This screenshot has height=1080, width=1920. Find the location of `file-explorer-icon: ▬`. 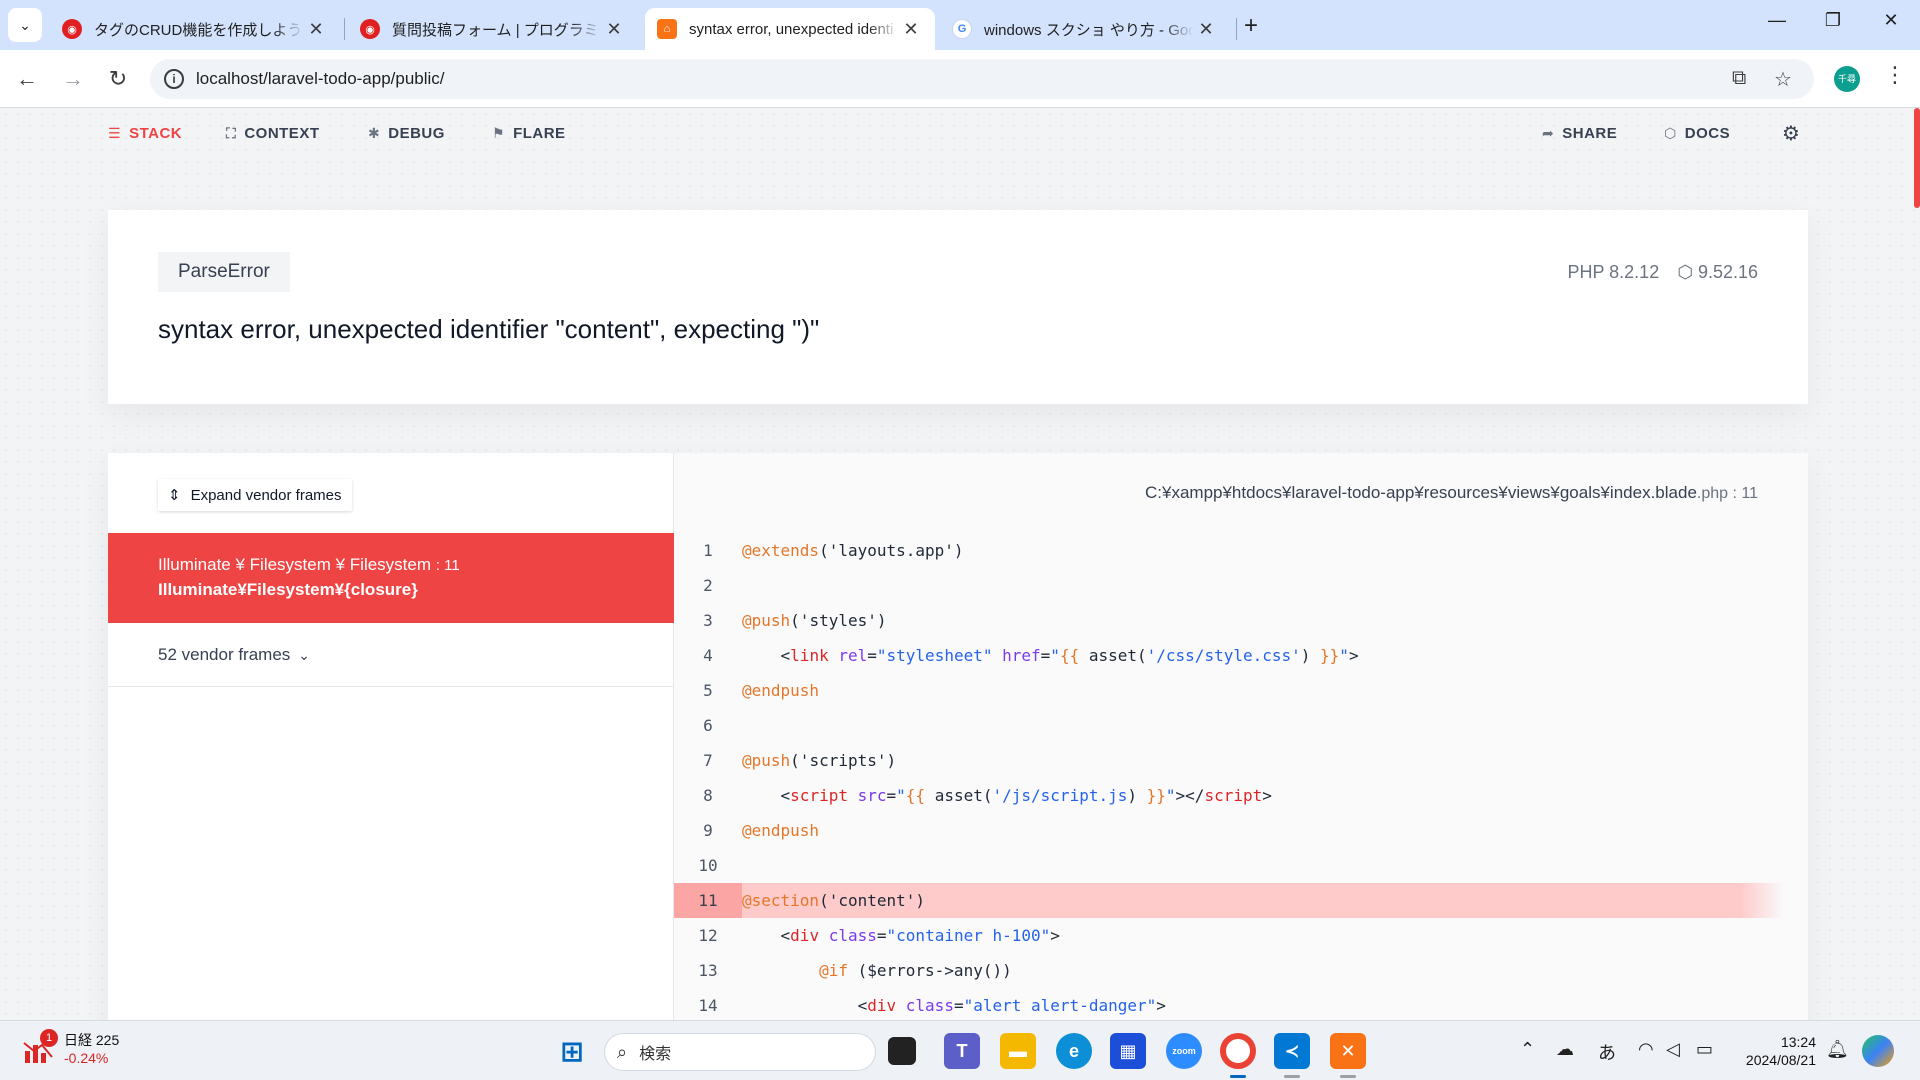

file-explorer-icon: ▬ is located at coordinates (1018, 1051).